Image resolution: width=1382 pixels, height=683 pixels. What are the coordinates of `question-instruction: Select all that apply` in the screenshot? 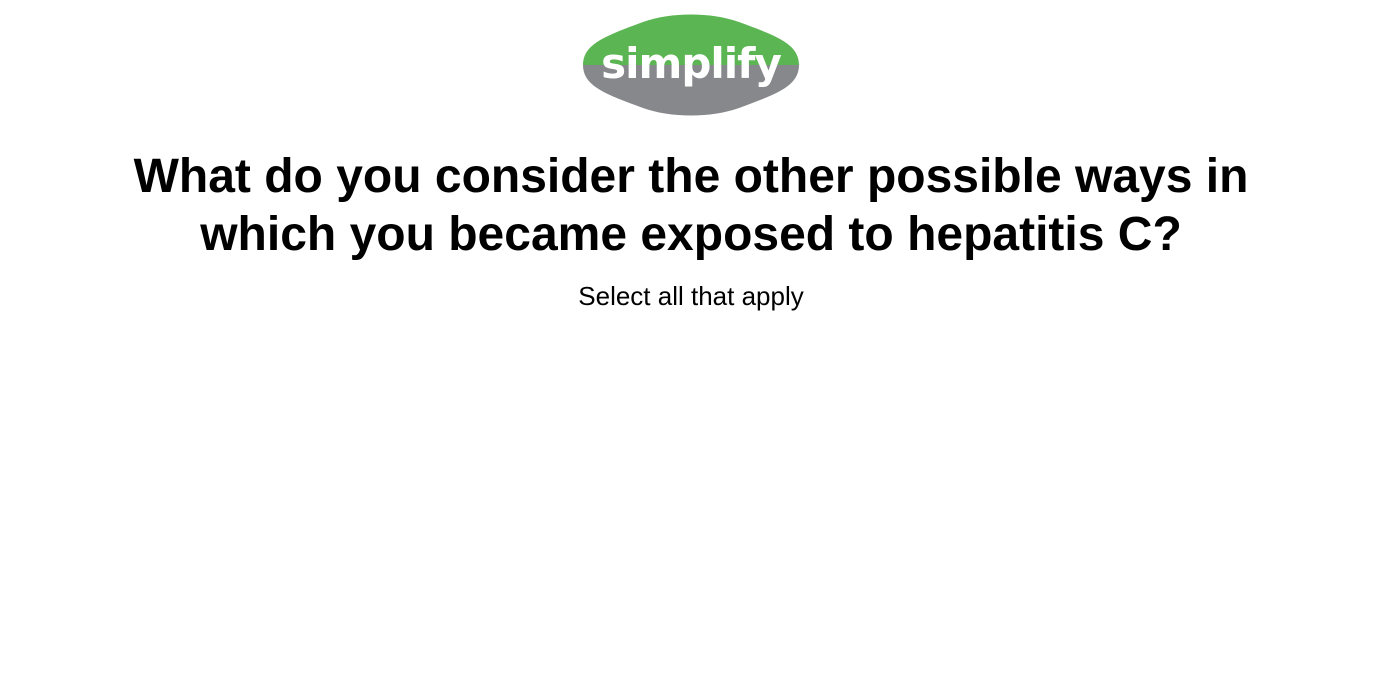 It's located at (691, 296).